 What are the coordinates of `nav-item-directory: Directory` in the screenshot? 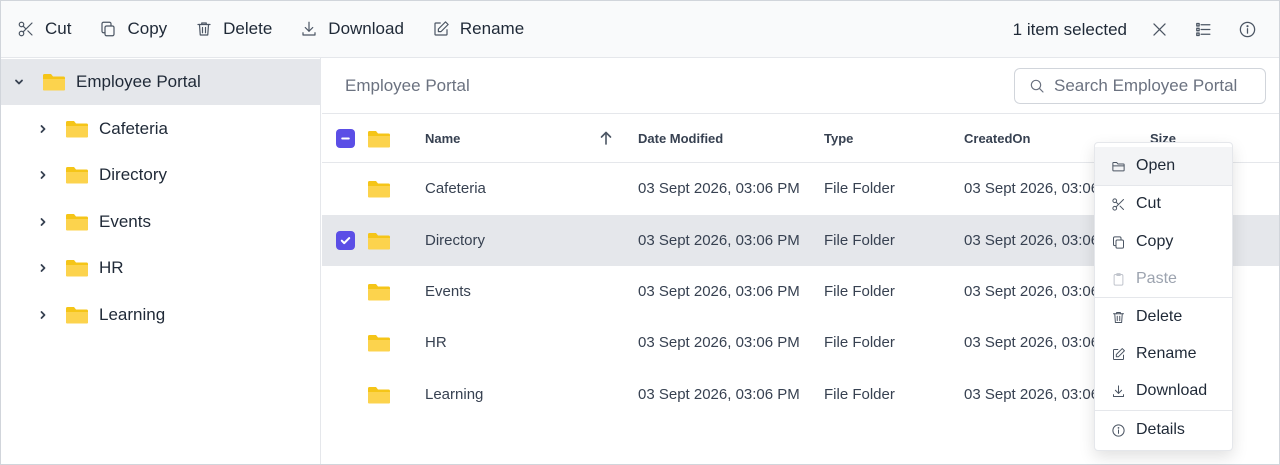 It's located at (161, 175).